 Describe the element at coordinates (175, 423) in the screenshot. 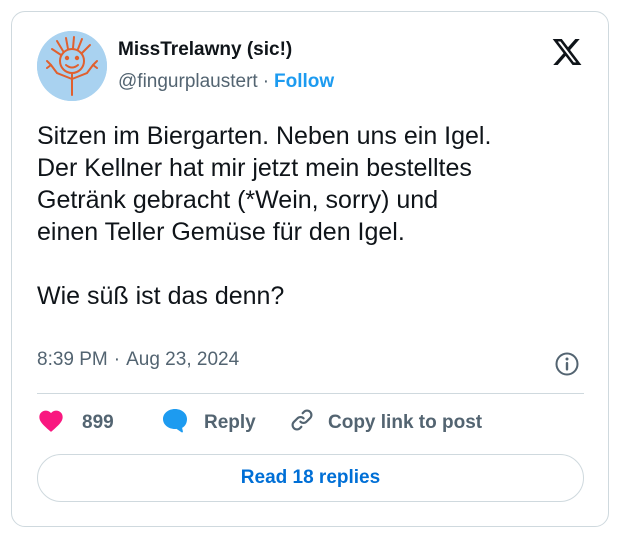

I see `speech-bubble-icon` at that location.